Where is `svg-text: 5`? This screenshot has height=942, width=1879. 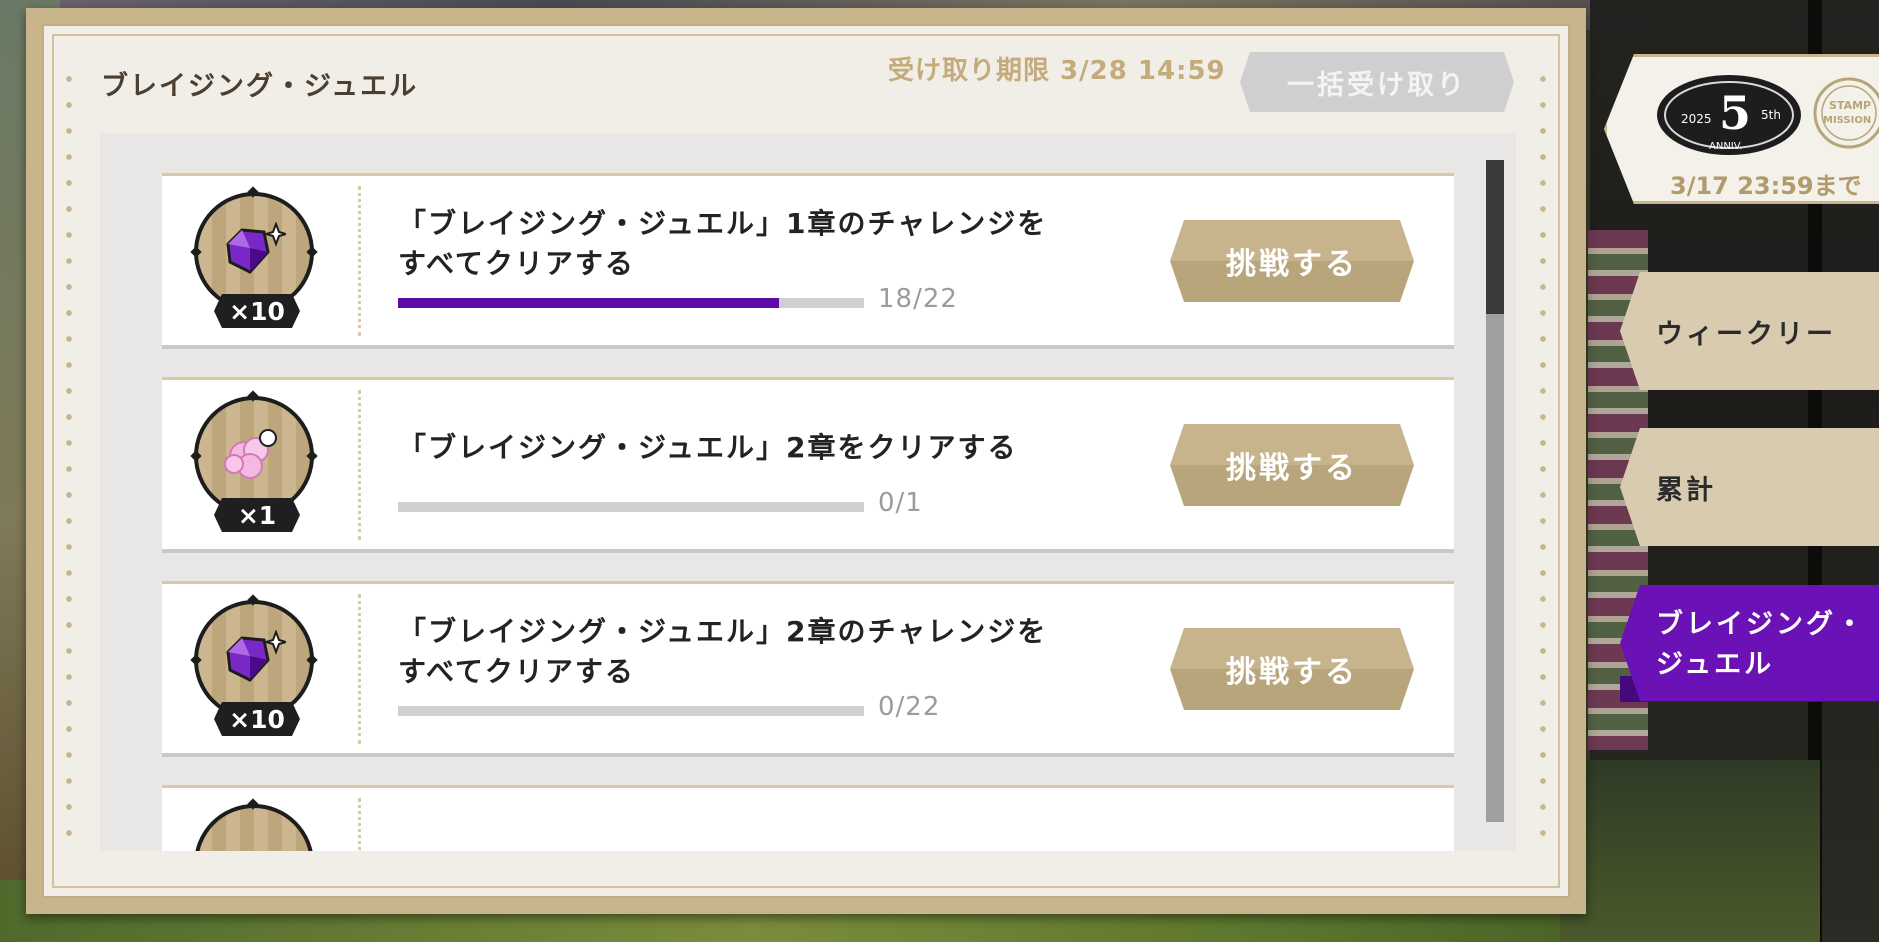
svg-text: 5 is located at coordinates (1735, 113).